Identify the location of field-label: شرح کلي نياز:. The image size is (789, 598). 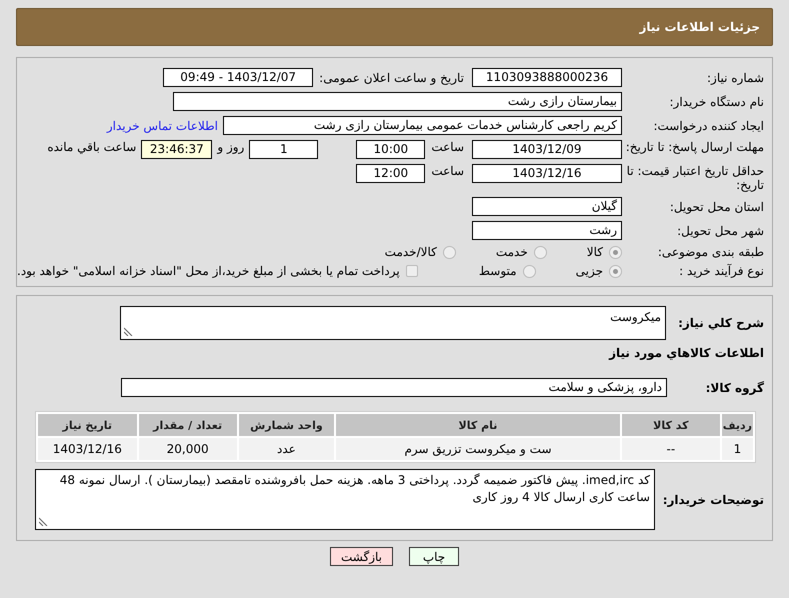
(721, 323).